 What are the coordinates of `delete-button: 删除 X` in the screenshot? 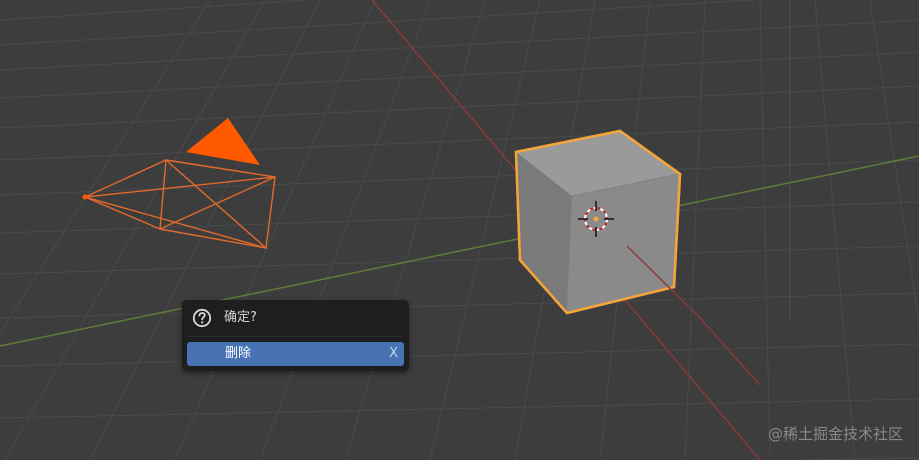 It's located at (295, 354).